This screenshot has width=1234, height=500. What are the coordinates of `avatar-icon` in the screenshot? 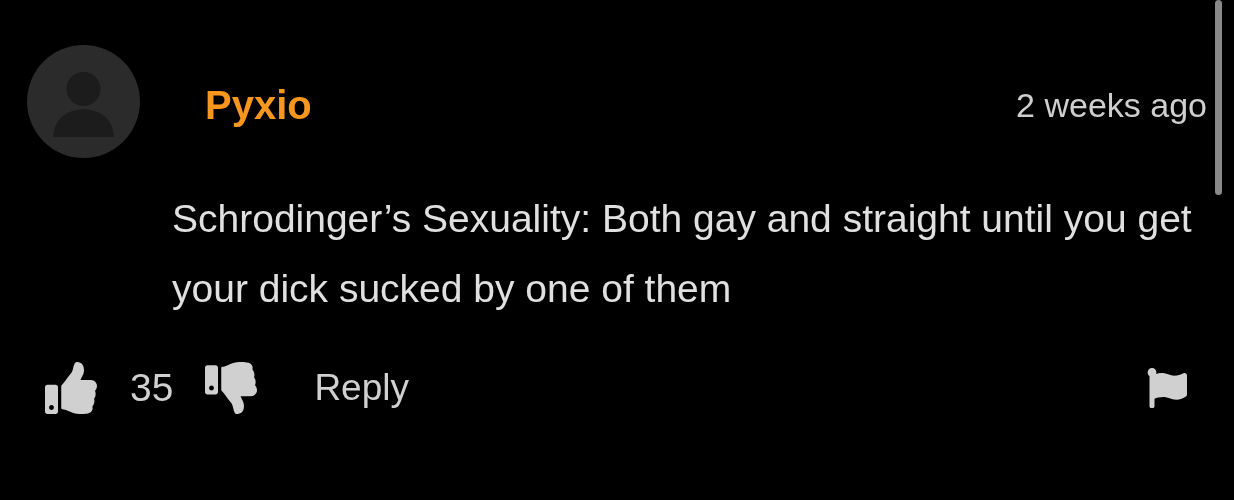 It's located at (83, 101).